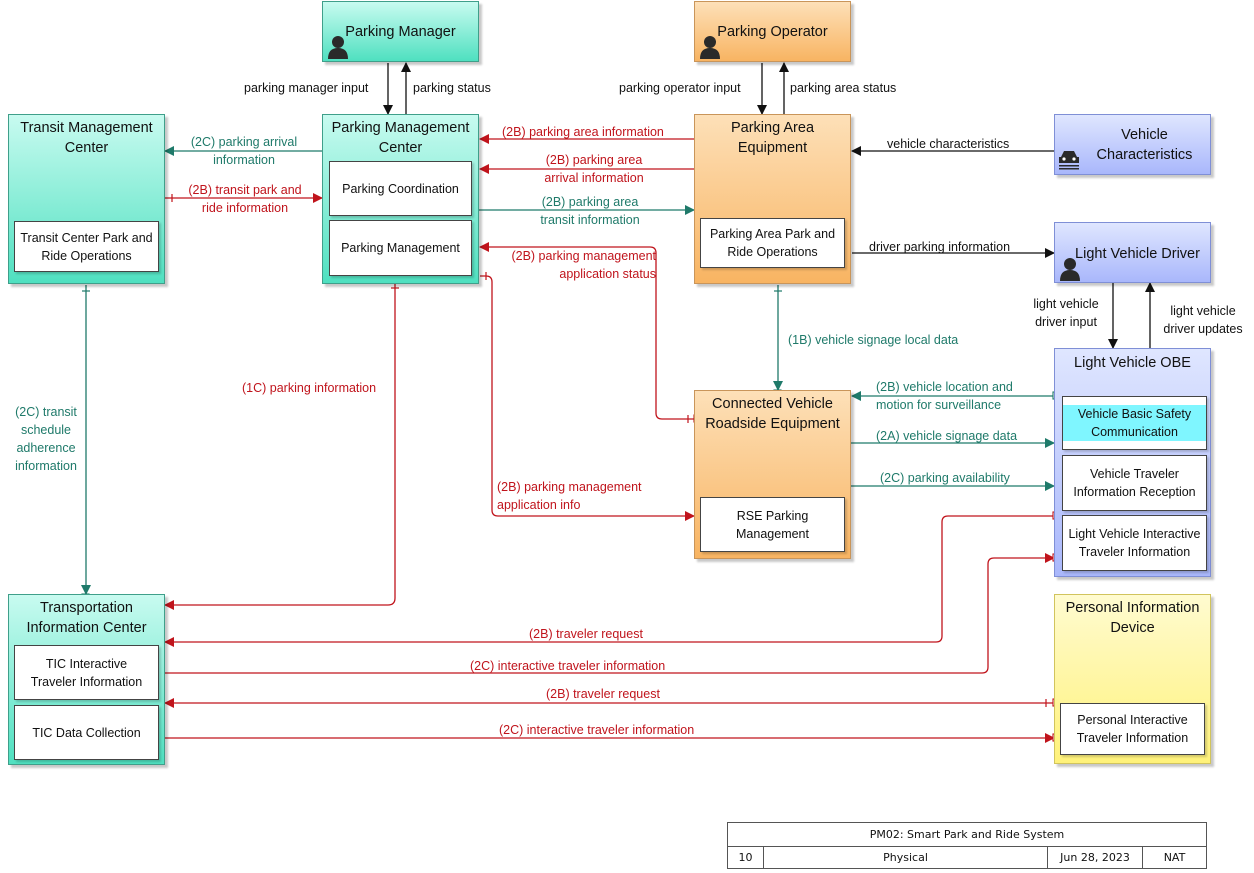  What do you see at coordinates (400, 248) in the screenshot?
I see `parking-management: Parking Management` at bounding box center [400, 248].